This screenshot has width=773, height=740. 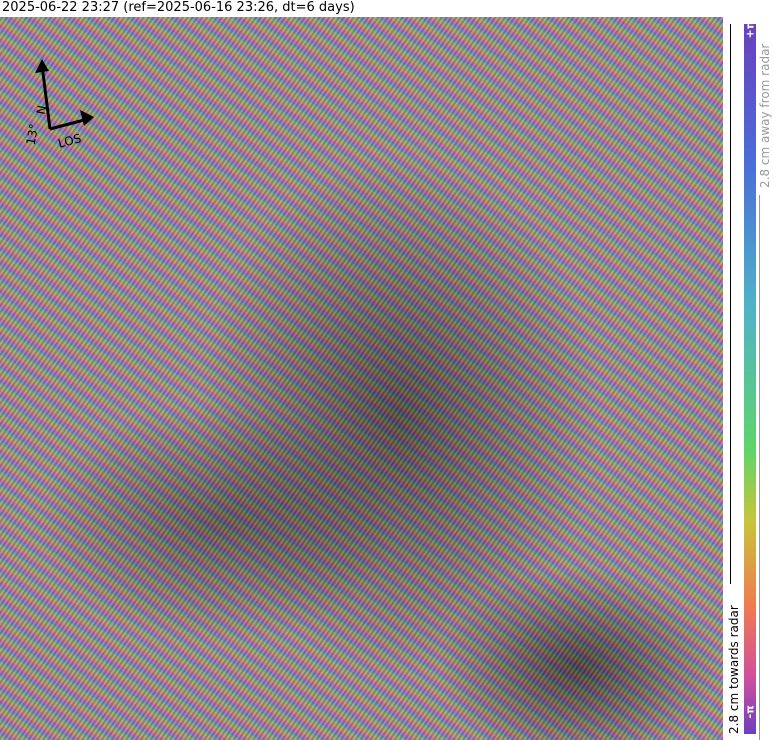 I want to click on colorbar-bottom-label: -π, so click(x=750, y=712).